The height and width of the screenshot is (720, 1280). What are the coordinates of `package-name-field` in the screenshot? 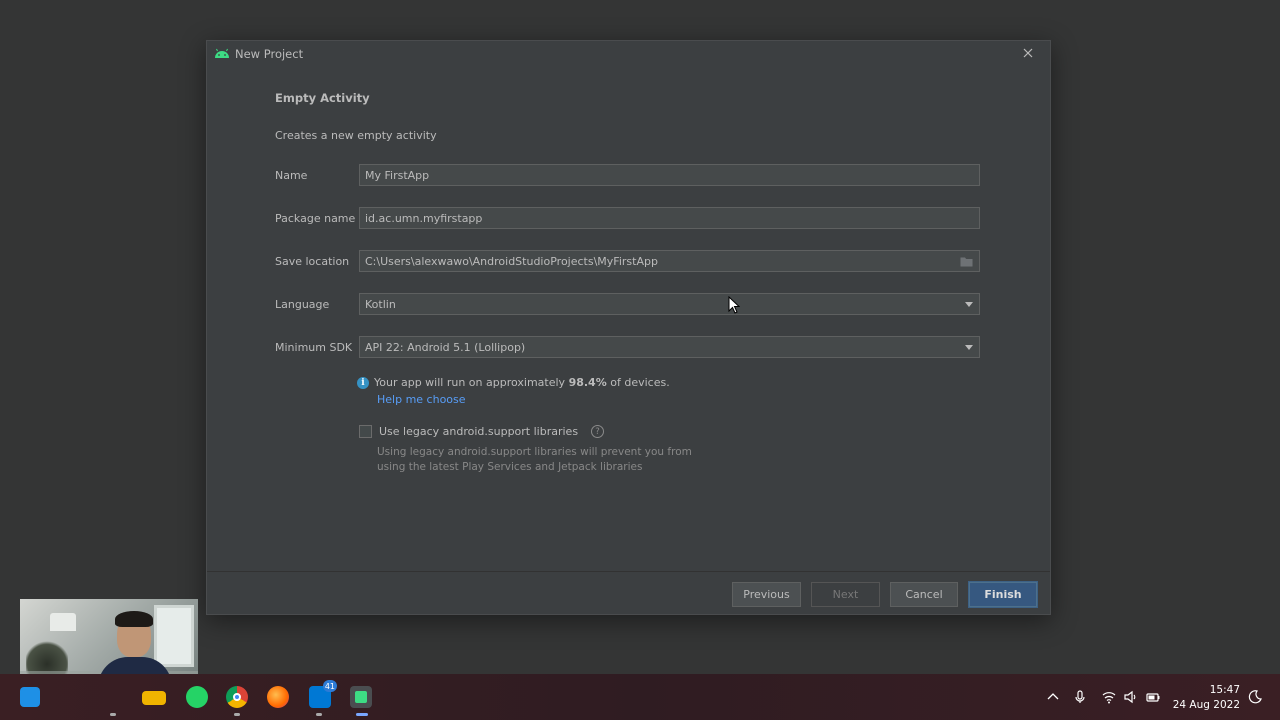 It's located at (669, 218).